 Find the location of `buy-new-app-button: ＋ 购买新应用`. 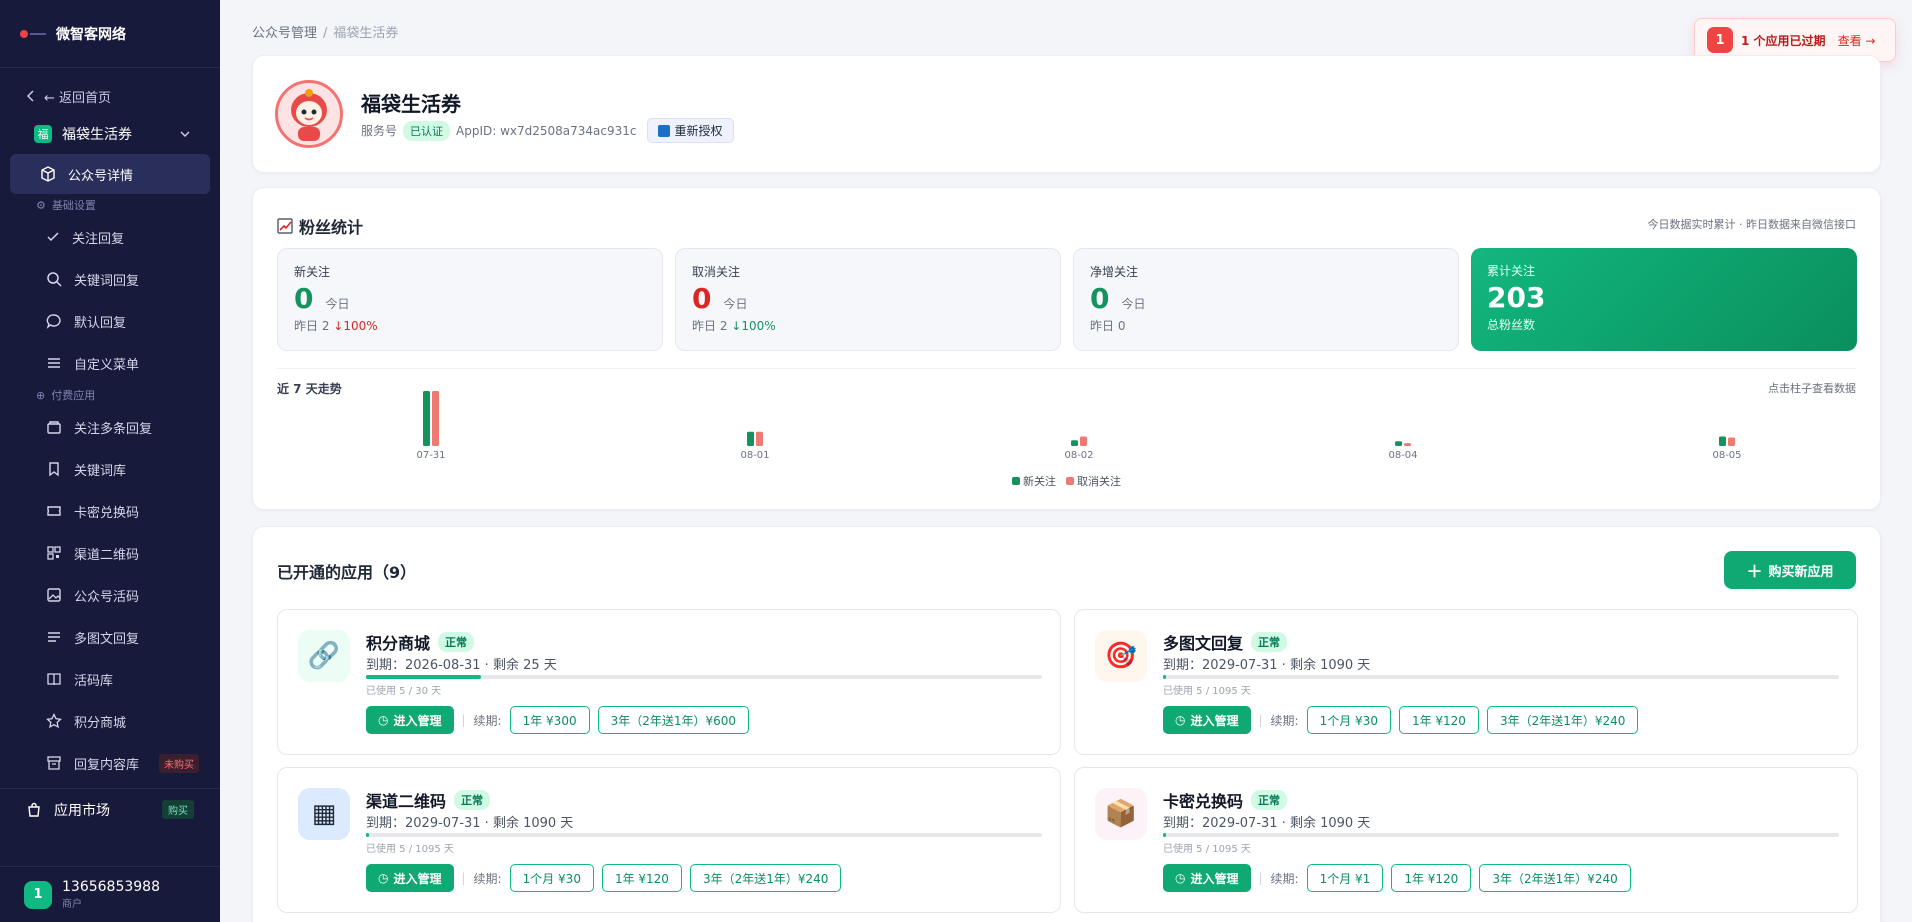

buy-new-app-button: ＋ 购买新应用 is located at coordinates (1790, 570).